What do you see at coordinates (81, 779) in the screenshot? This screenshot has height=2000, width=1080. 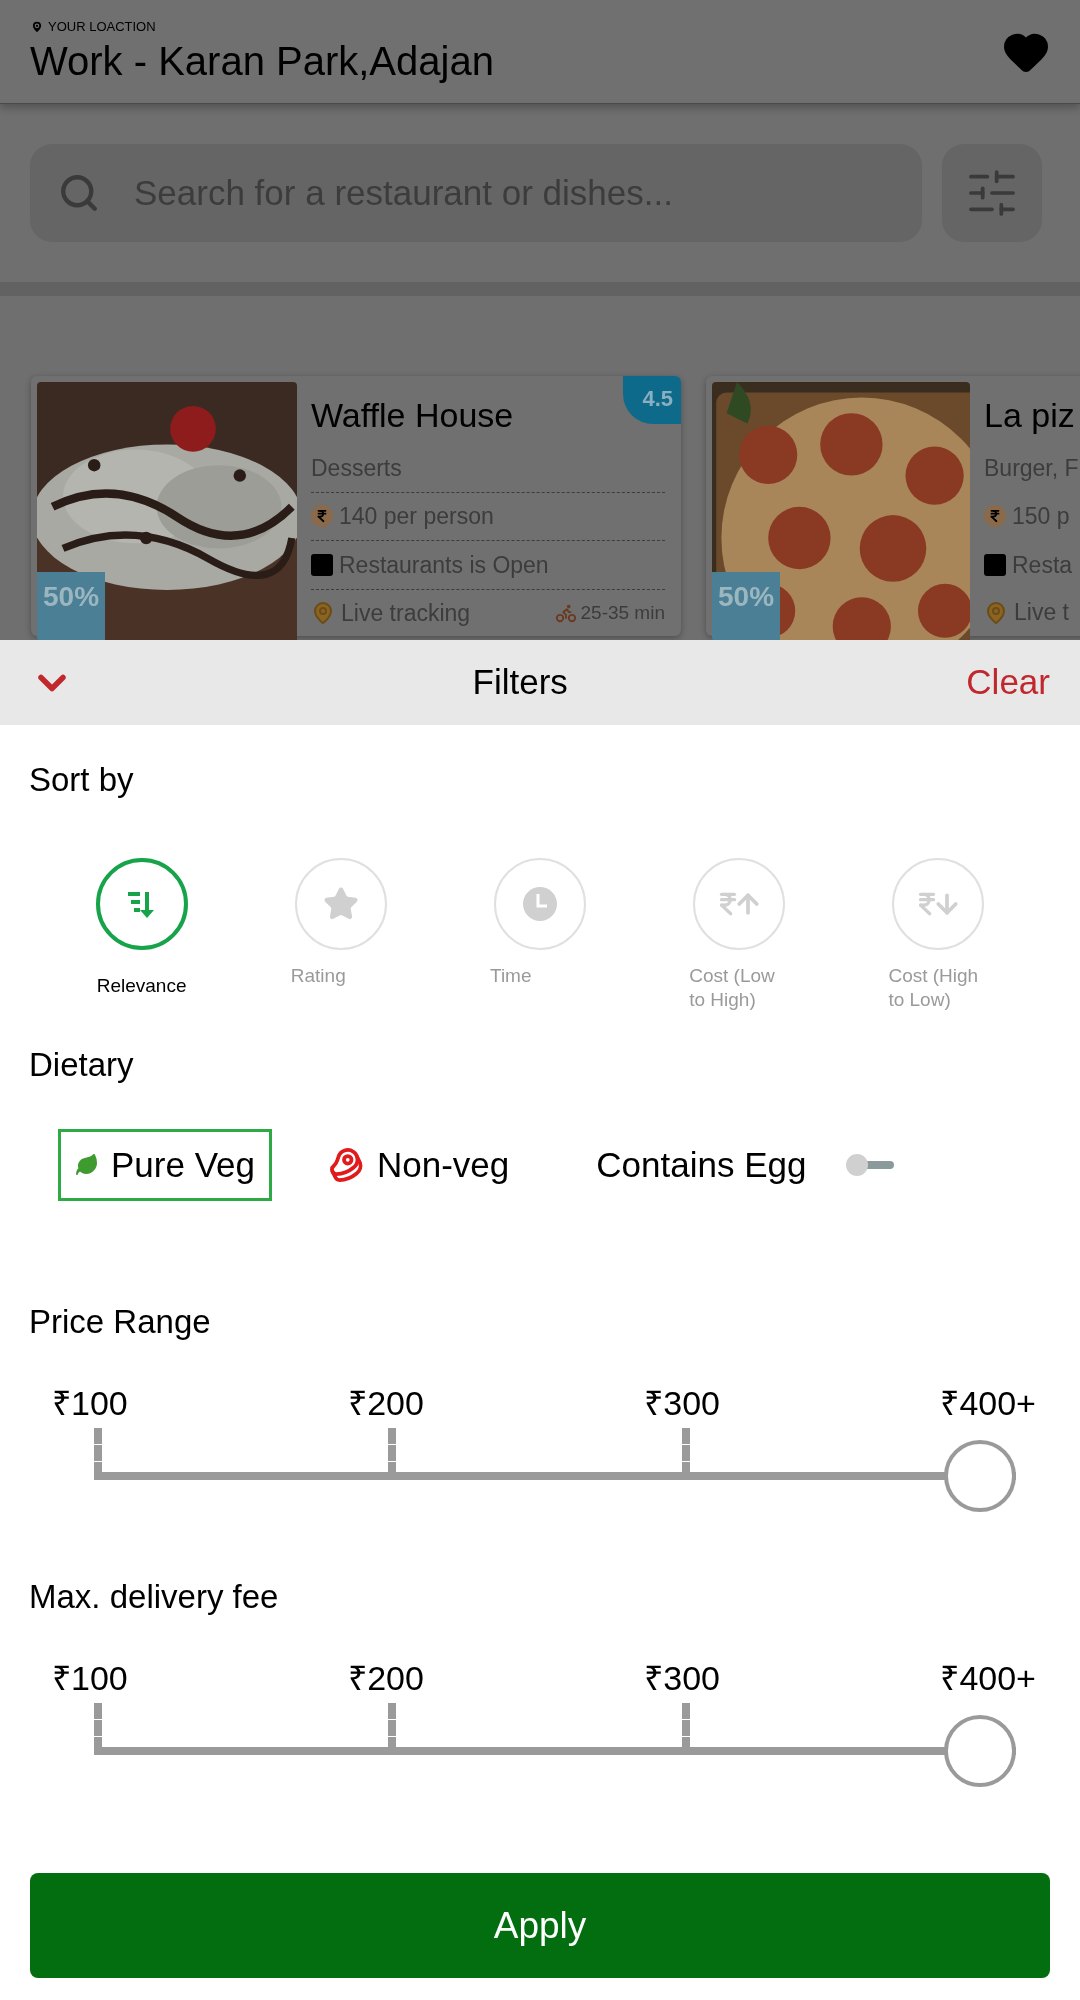 I see `section-title: Sort by` at bounding box center [81, 779].